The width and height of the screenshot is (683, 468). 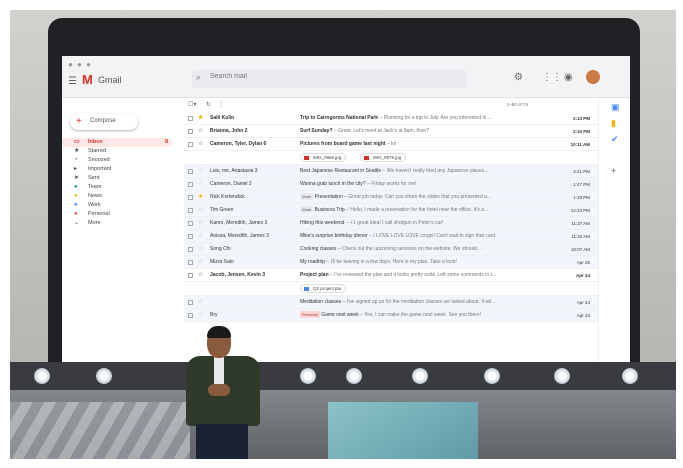 What do you see at coordinates (123, 214) in the screenshot?
I see `sidebar-item-personal: ● Personal` at bounding box center [123, 214].